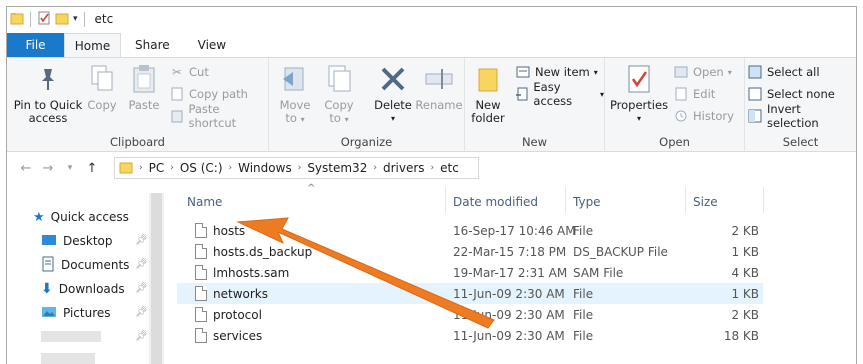  I want to click on invert-selection-label: Invert selection, so click(792, 116).